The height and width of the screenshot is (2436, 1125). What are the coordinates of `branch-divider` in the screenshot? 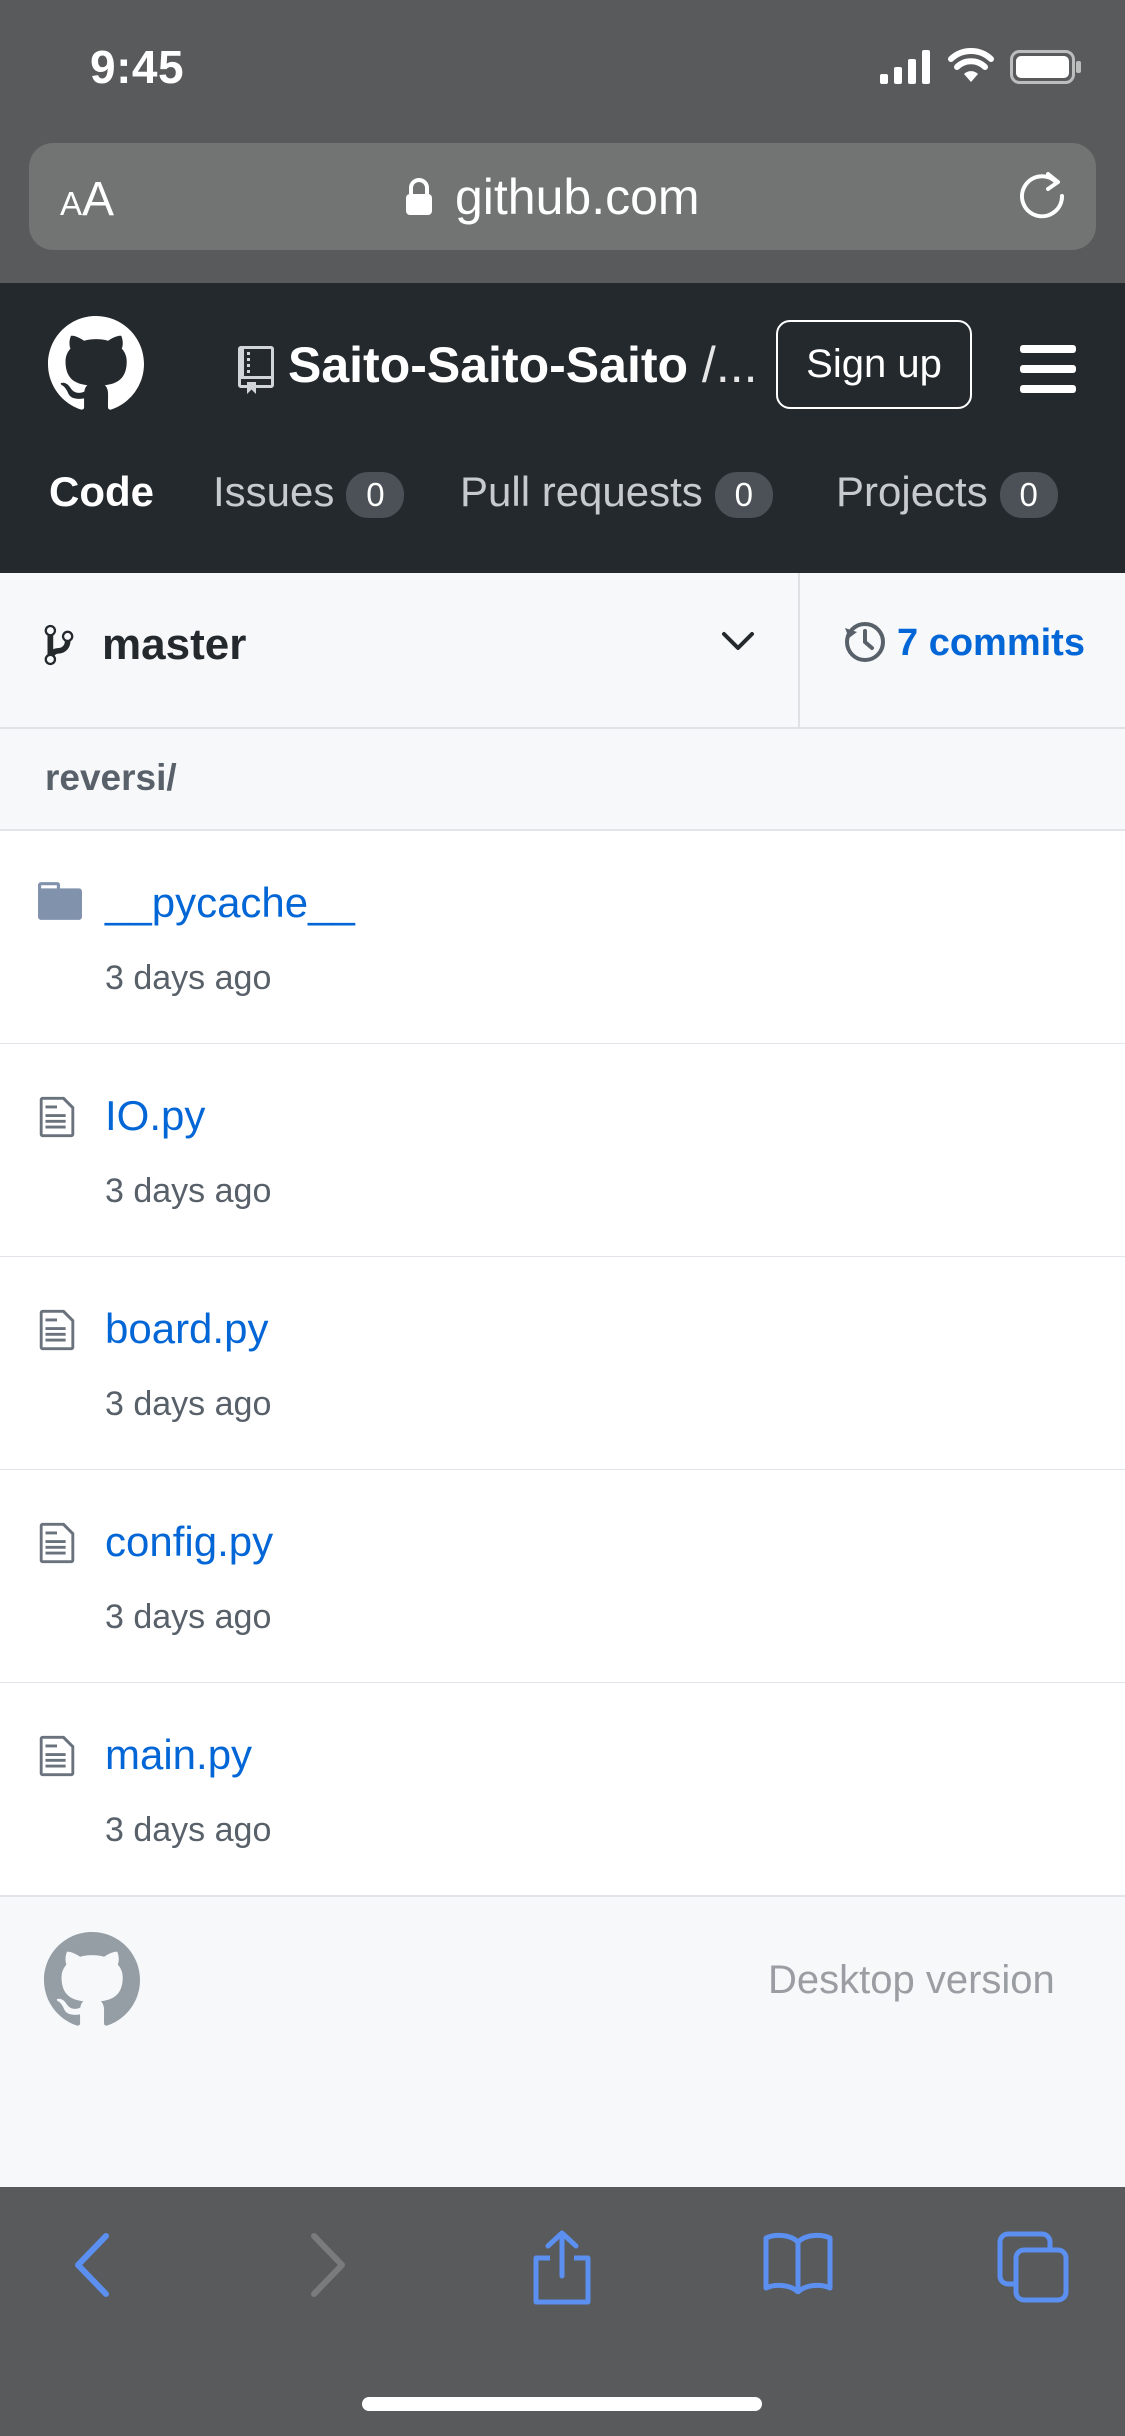 It's located at (799, 650).